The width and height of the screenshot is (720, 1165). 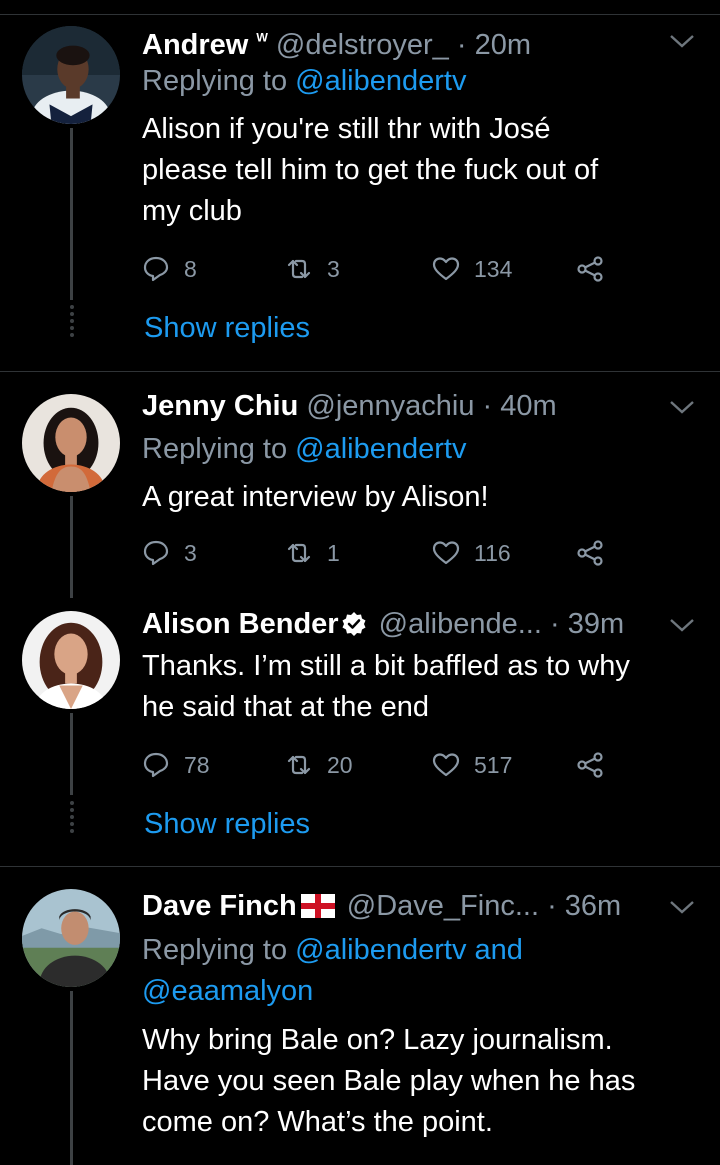 What do you see at coordinates (492, 552) in the screenshot?
I see `like-count: 116` at bounding box center [492, 552].